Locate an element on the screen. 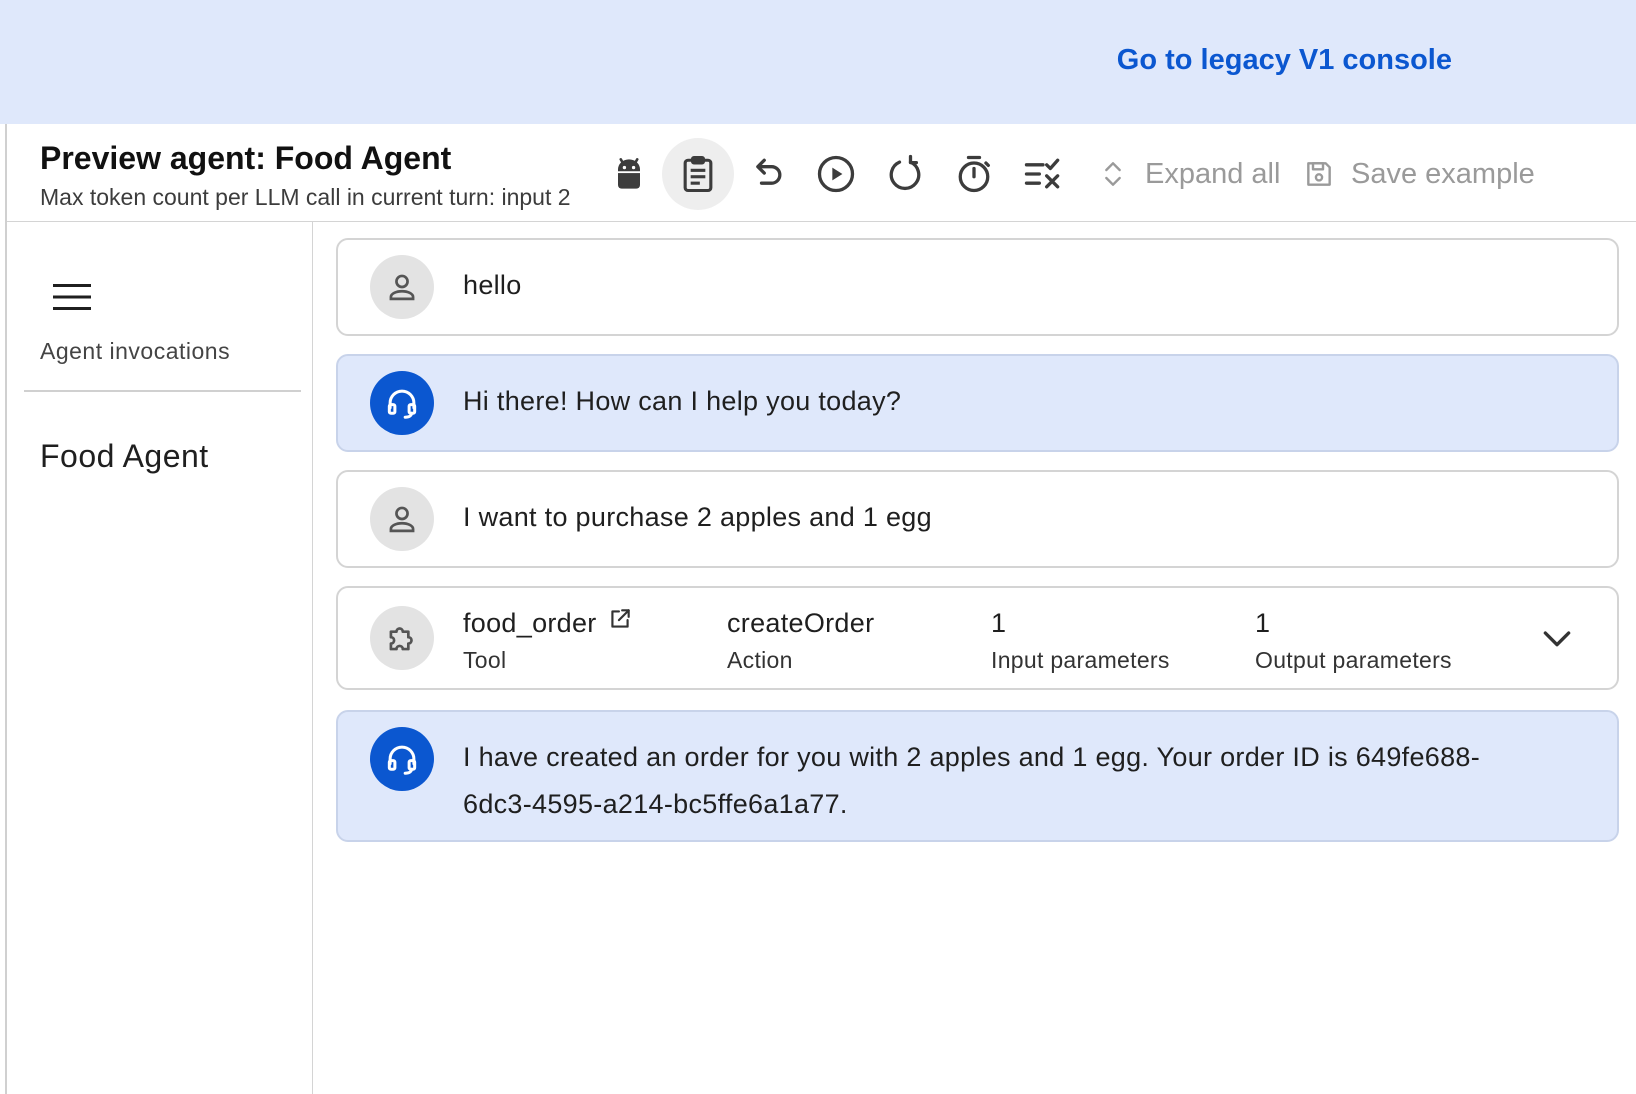 The width and height of the screenshot is (1636, 1094). clipboard-button is located at coordinates (698, 174).